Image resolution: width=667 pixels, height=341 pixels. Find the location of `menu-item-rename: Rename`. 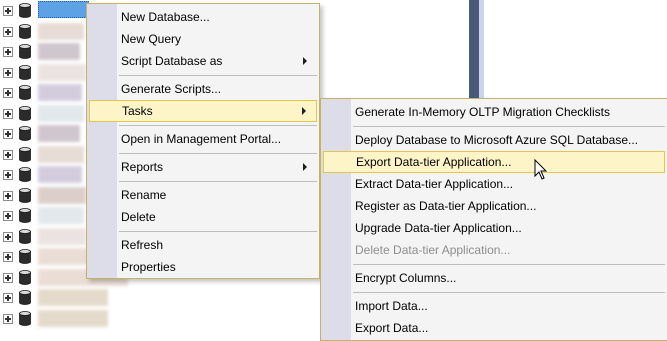

menu-item-rename: Rename is located at coordinates (203, 195).